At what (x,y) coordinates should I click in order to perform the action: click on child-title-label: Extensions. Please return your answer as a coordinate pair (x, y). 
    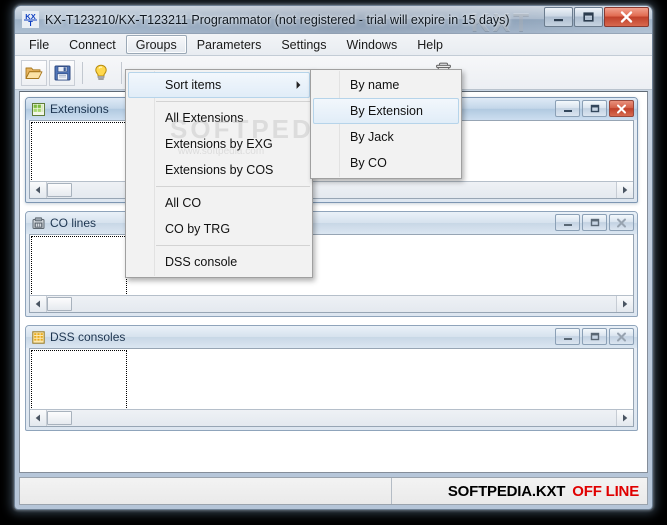
    Looking at the image, I should click on (79, 109).